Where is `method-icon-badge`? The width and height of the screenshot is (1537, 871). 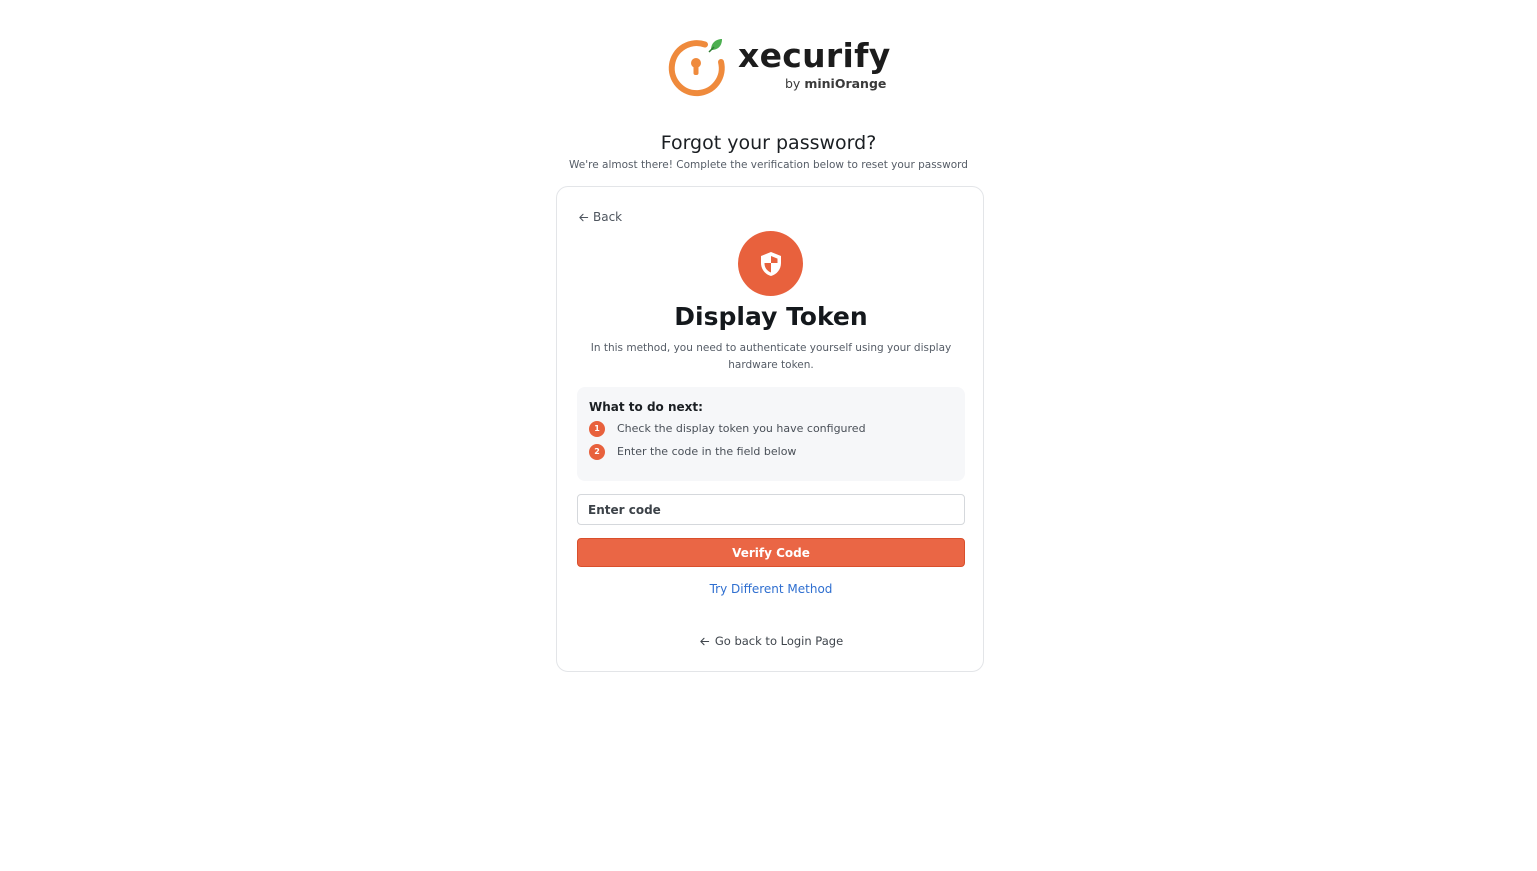 method-icon-badge is located at coordinates (770, 263).